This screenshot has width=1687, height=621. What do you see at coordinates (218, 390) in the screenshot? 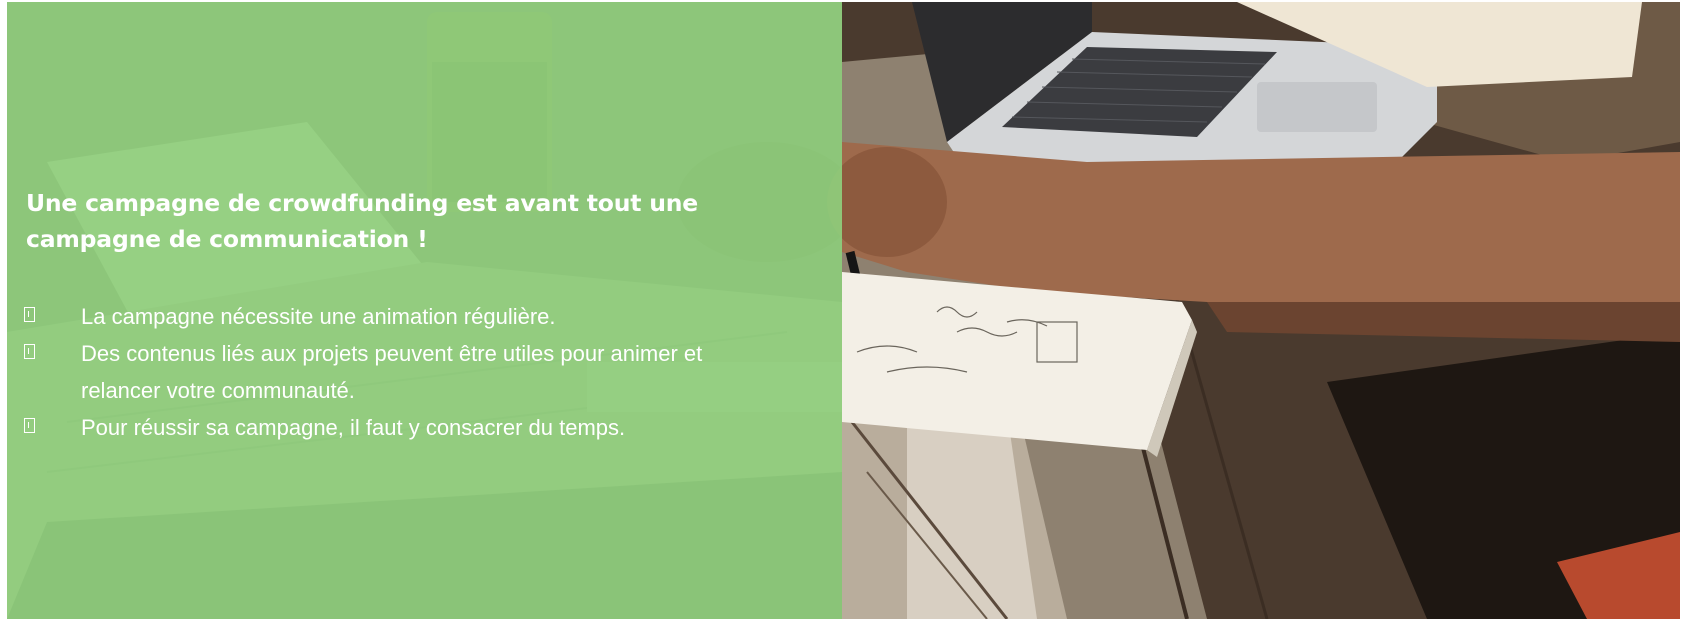
I see `bullet-text: relancer votre communauté.` at bounding box center [218, 390].